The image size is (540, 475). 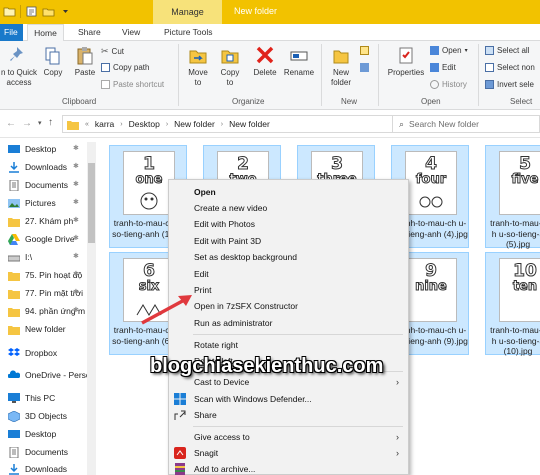 What do you see at coordinates (48, 416) in the screenshot?
I see `nav-item-3d-objects: 3D Objects` at bounding box center [48, 416].